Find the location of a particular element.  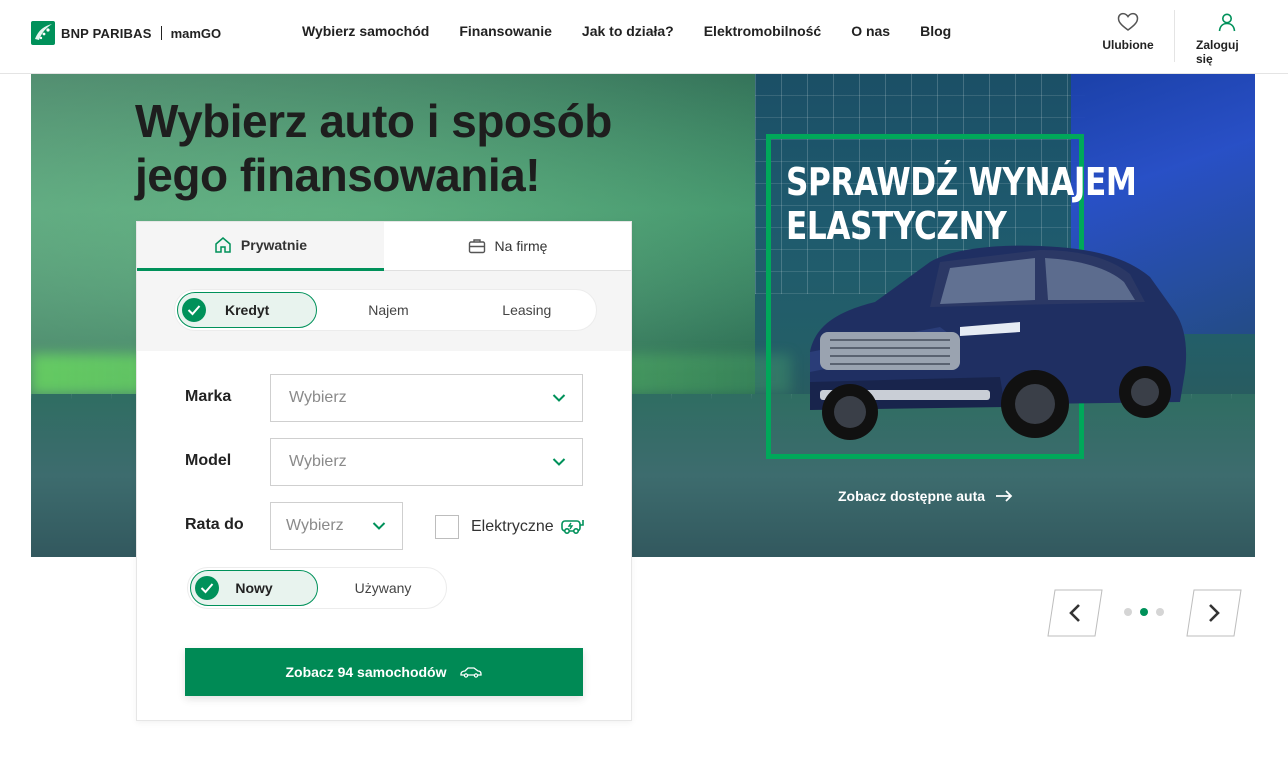

hero-title-line-1: Wybierz auto i sposób is located at coordinates (373, 121).